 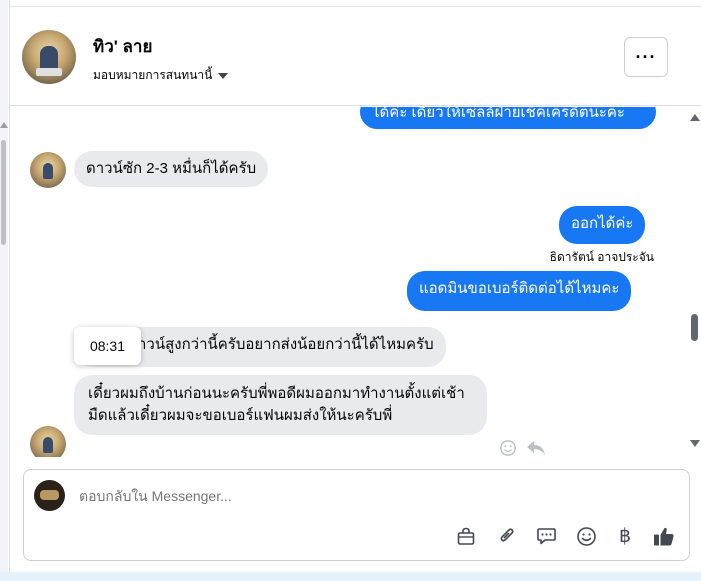 I want to click on message-outgoing: แอดมินขอเบอร์ติดต่อได้ไหมคะ, so click(x=519, y=291).